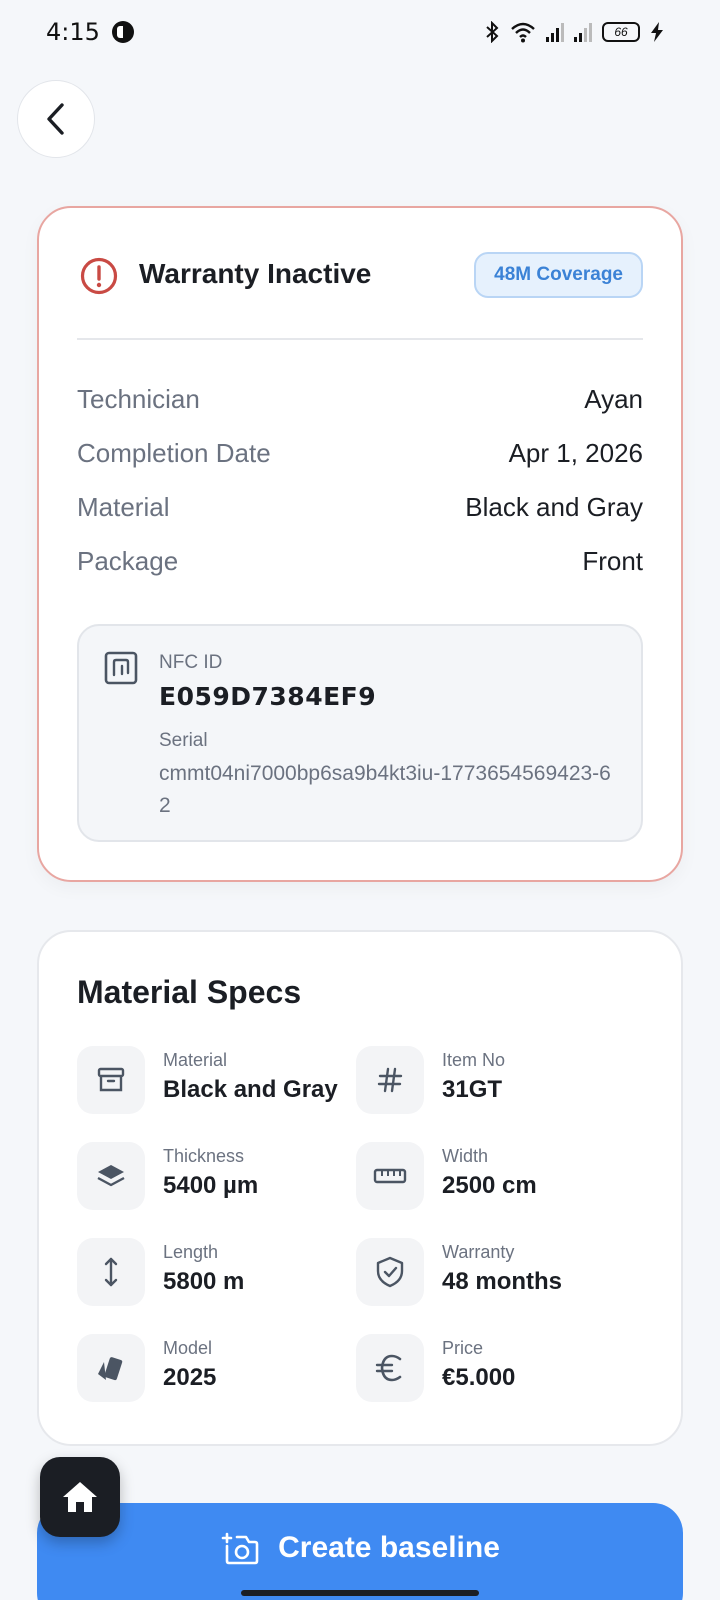 Image resolution: width=720 pixels, height=1600 pixels. What do you see at coordinates (489, 1185) in the screenshot?
I see `spec-value: 2500 cm` at bounding box center [489, 1185].